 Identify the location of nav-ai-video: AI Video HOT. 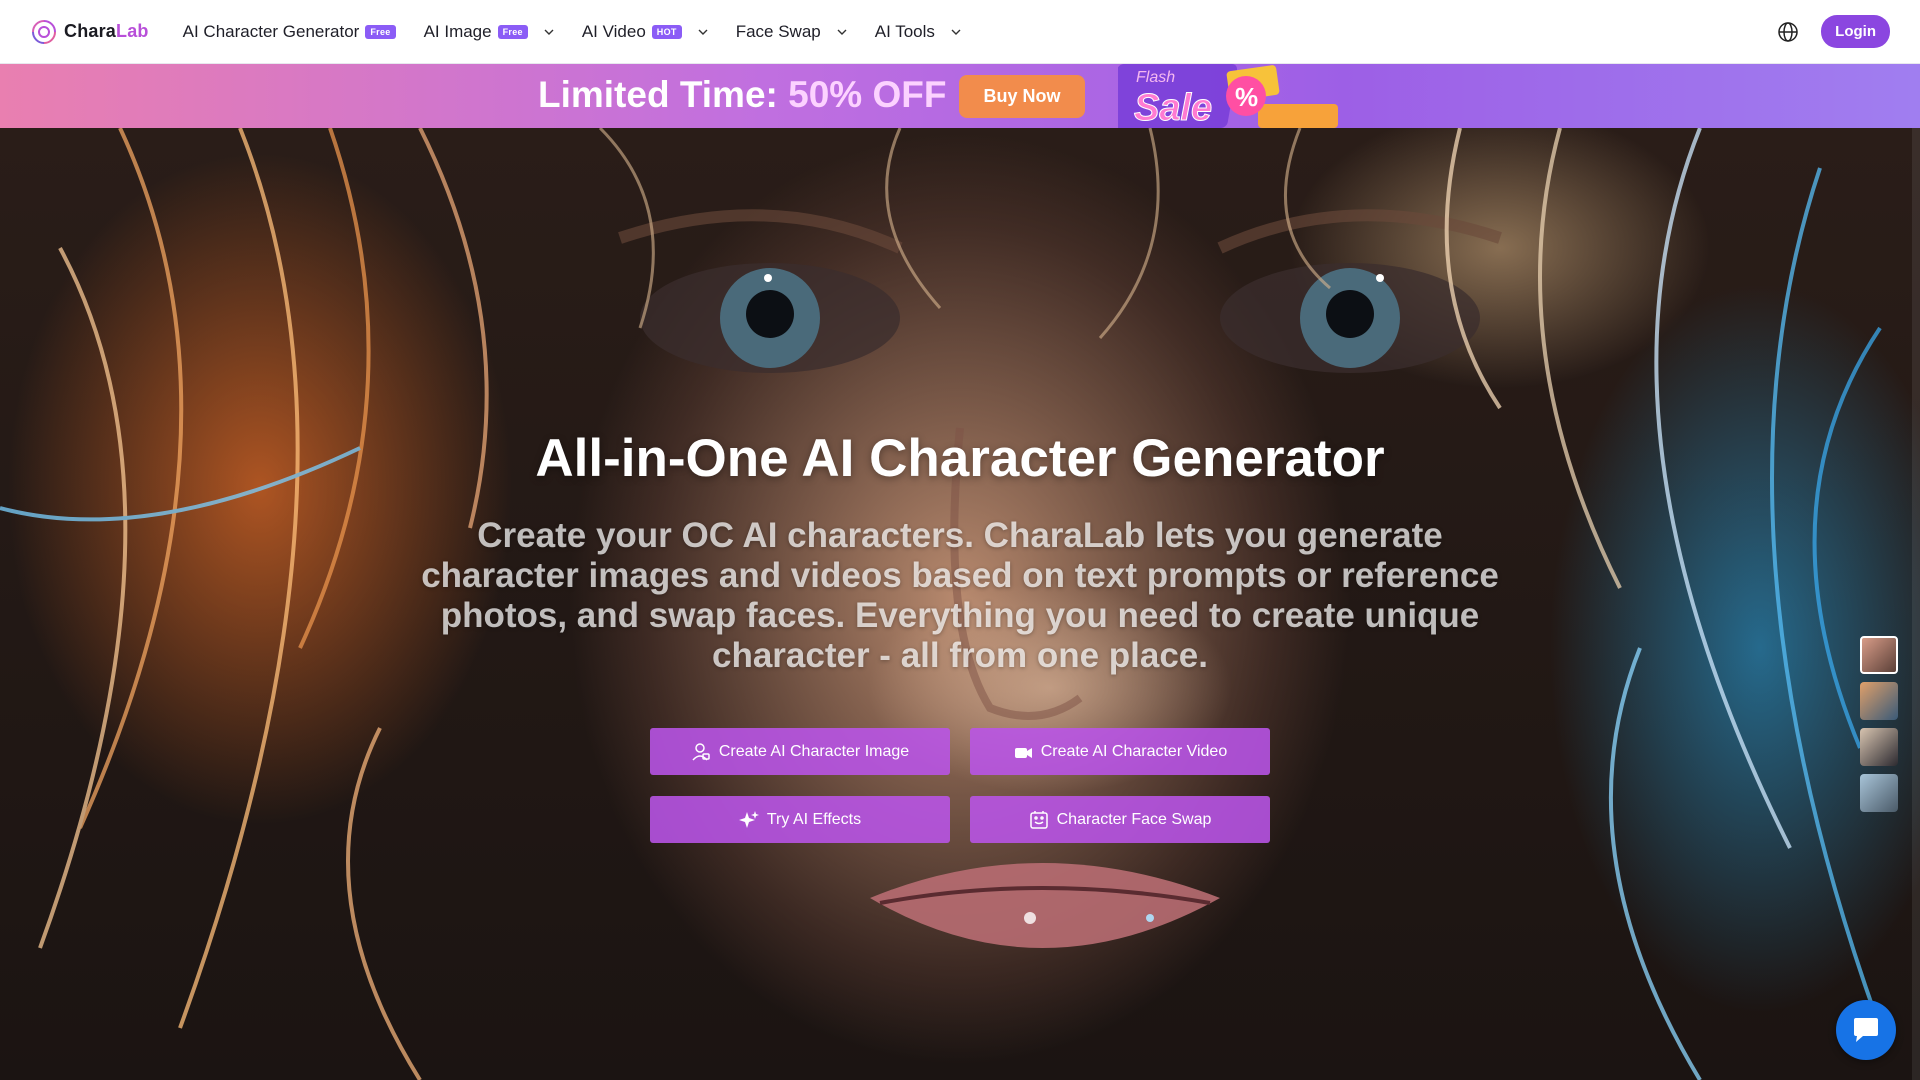
(645, 32).